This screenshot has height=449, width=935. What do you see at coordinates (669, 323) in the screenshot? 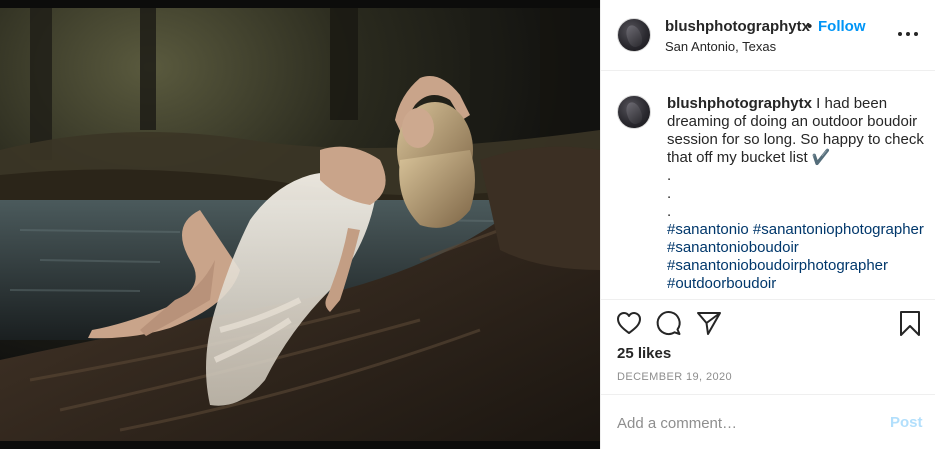
I see `comment-icon` at bounding box center [669, 323].